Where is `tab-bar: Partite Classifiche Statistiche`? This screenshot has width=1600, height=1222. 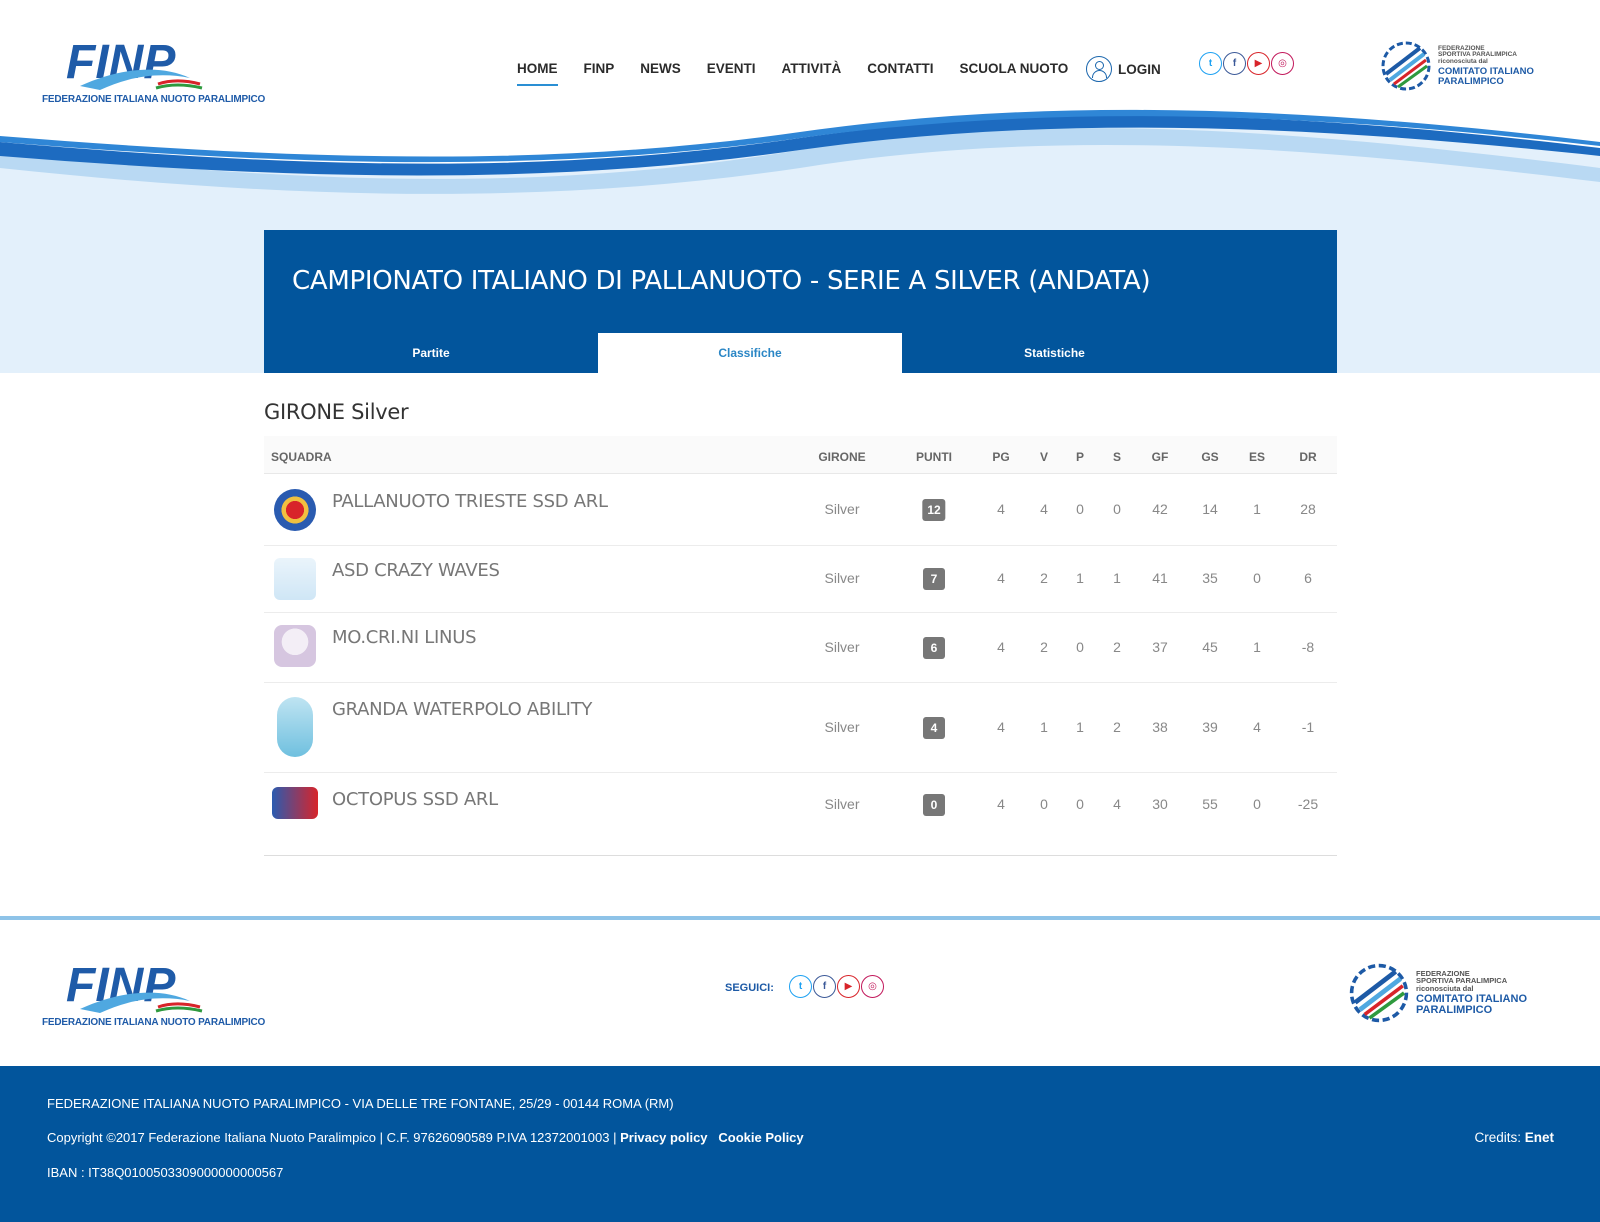 tab-bar: Partite Classifiche Statistiche is located at coordinates (800, 353).